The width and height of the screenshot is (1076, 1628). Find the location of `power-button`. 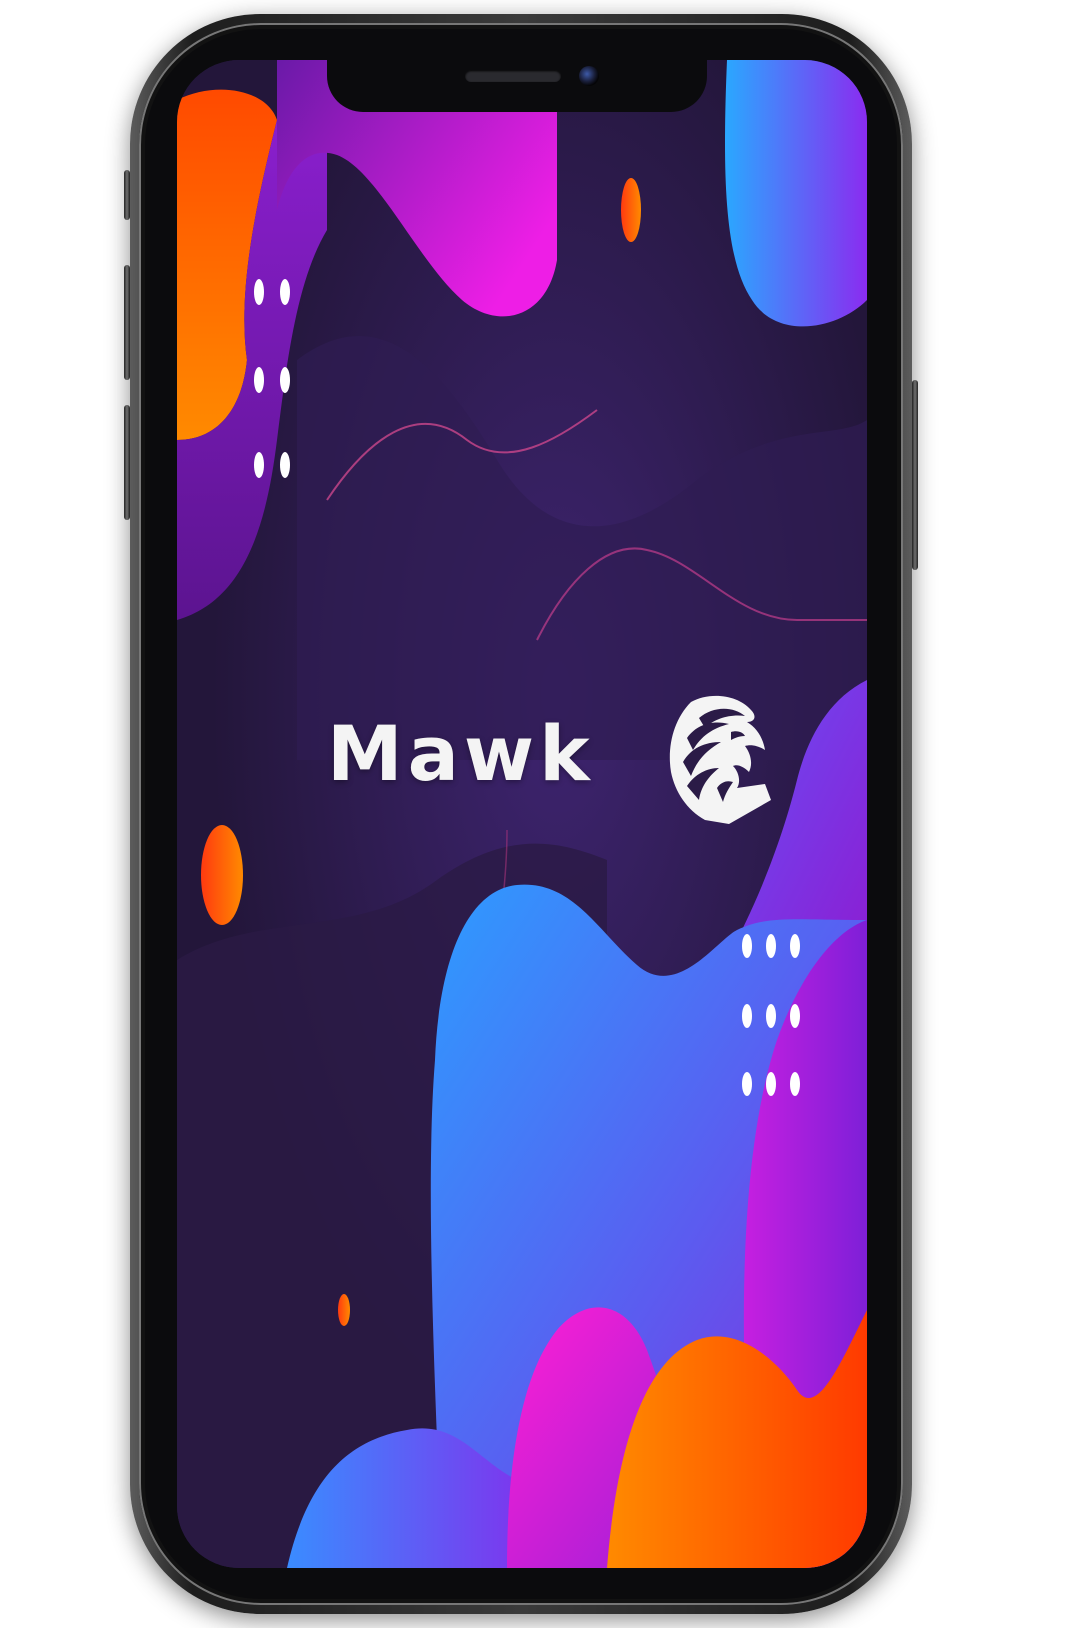

power-button is located at coordinates (915, 475).